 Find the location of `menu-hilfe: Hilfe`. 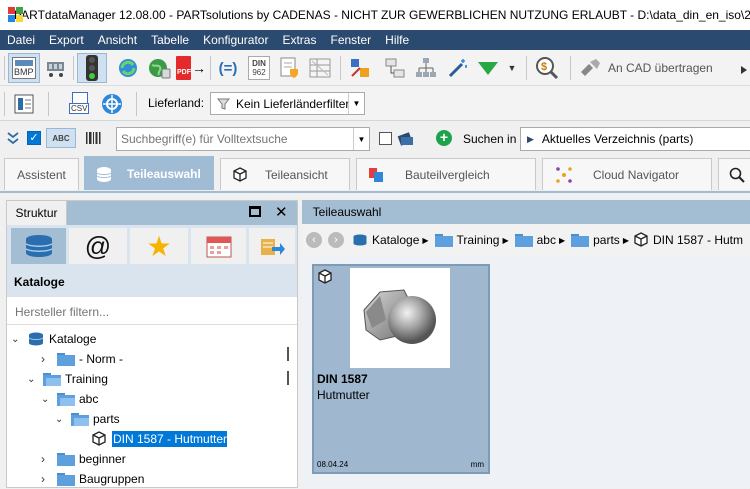

menu-hilfe: Hilfe is located at coordinates (397, 40).